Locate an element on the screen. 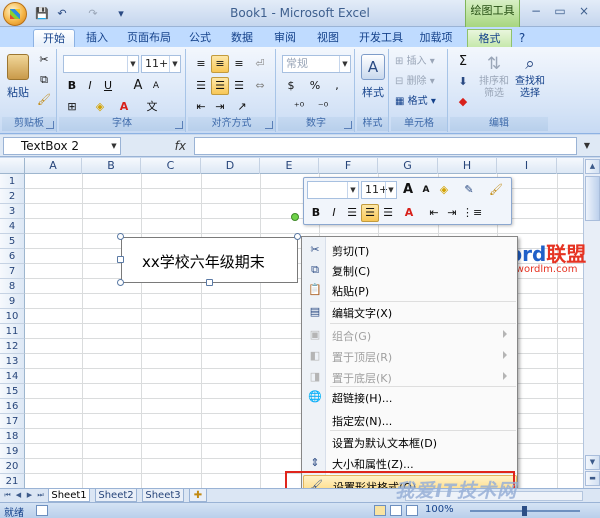  context-menu-item: 设置为默认文本框(D) is located at coordinates (410, 442).